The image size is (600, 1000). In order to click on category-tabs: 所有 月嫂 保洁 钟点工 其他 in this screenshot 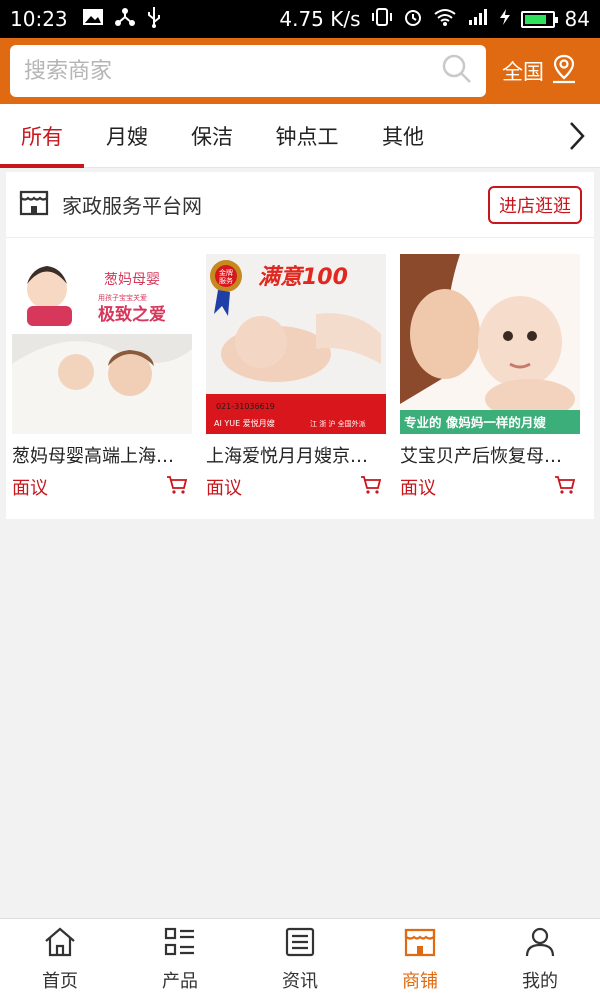, I will do `click(300, 136)`.